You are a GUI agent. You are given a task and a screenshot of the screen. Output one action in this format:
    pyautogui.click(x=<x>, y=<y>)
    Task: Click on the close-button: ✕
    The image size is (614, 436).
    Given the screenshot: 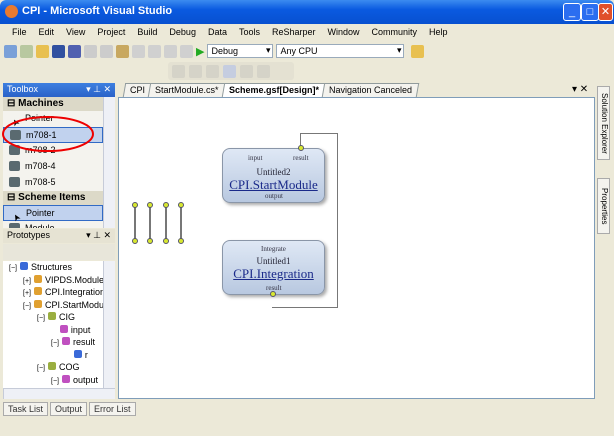 What is the action you would take?
    pyautogui.click(x=605, y=12)
    